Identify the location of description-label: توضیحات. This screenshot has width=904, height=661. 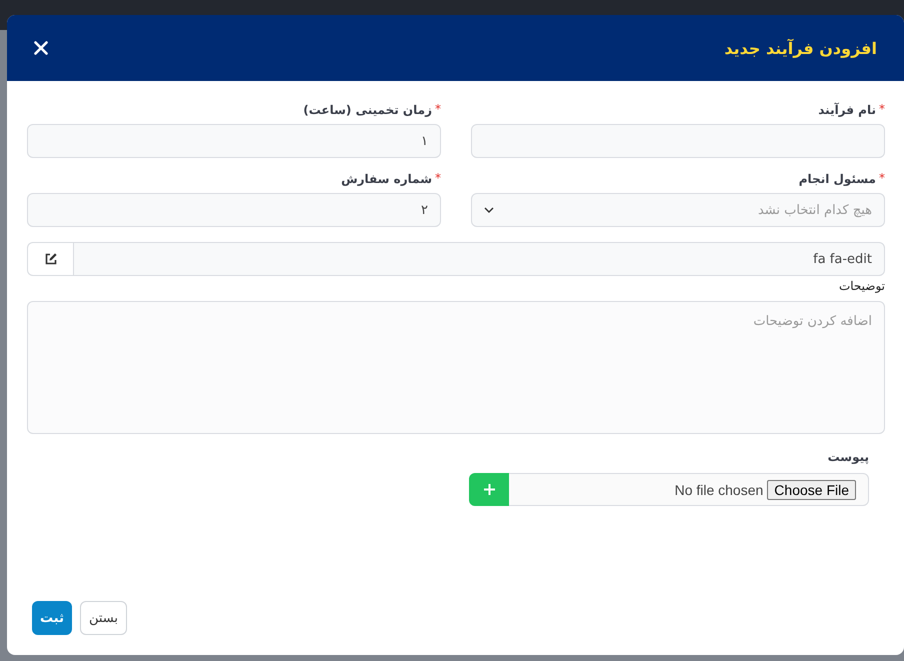
(861, 286).